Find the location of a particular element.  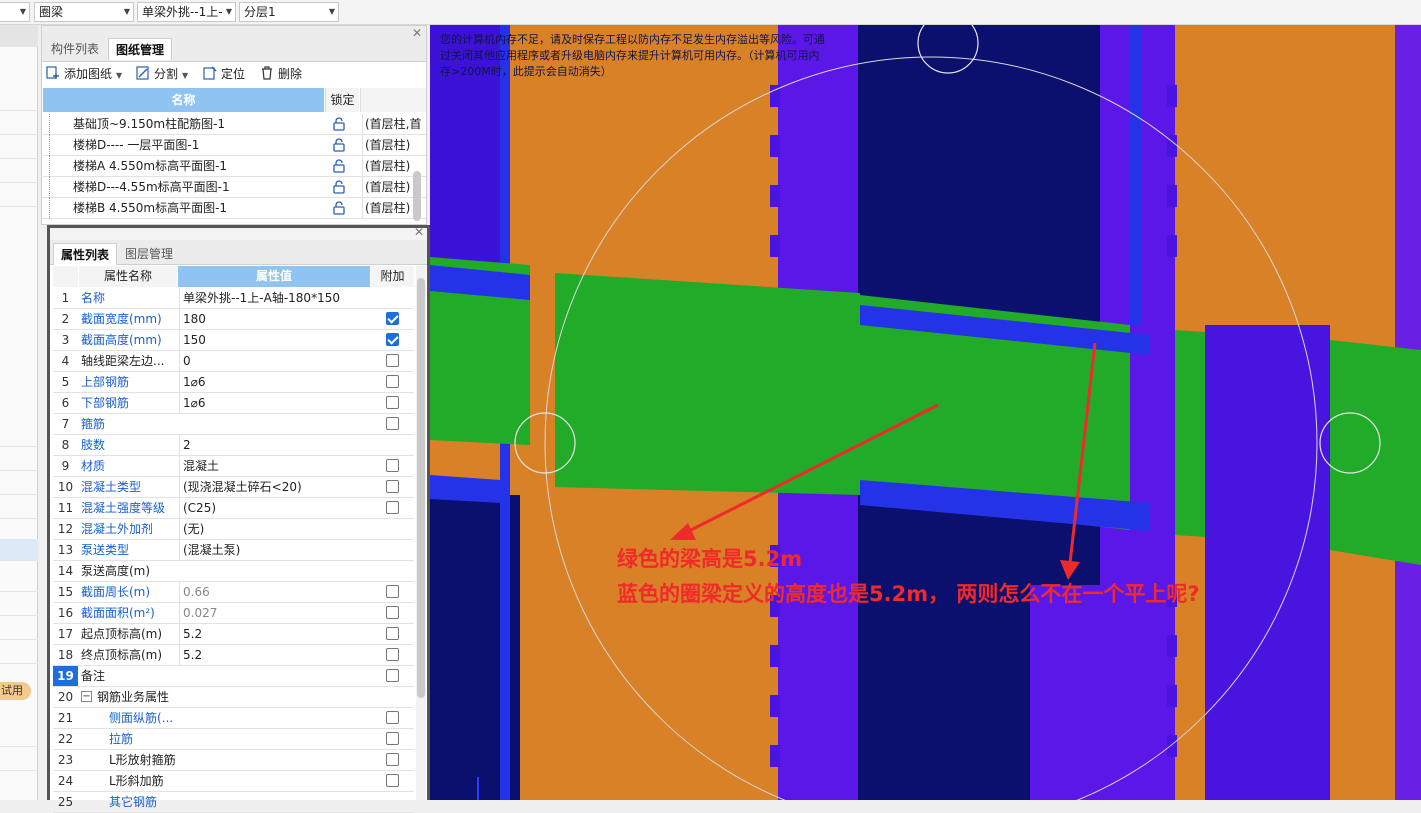

property-row: 10 混凝土类型 (现浇混凝土碎石<20) is located at coordinates (233, 487).